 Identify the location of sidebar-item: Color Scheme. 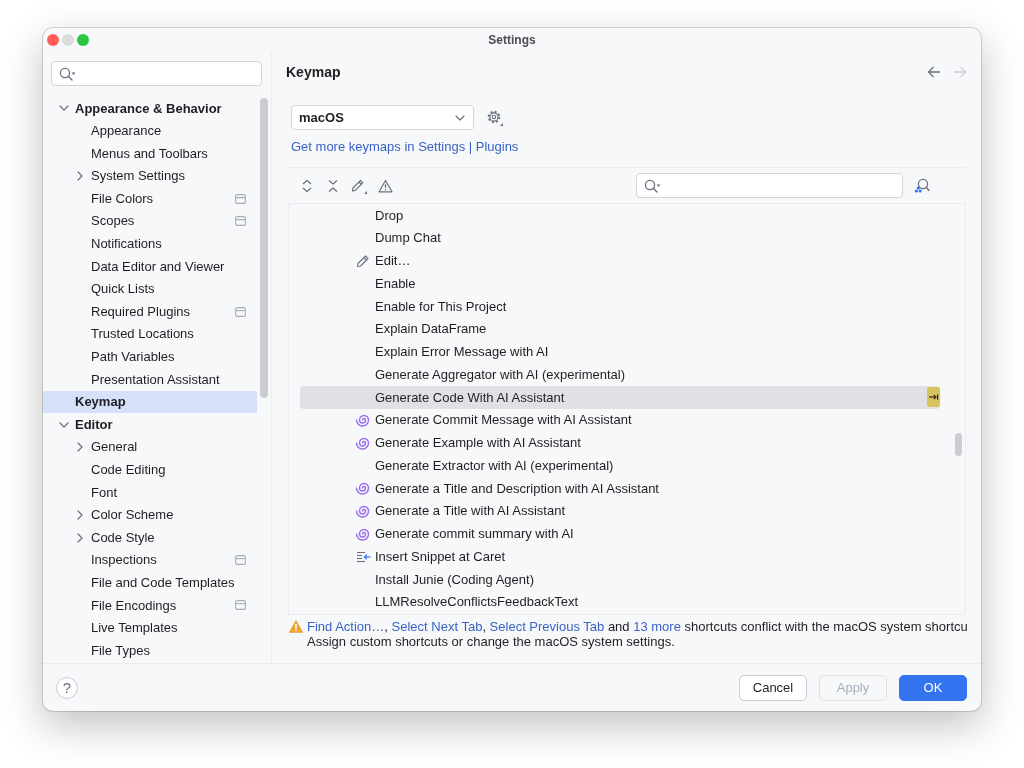
(150, 515).